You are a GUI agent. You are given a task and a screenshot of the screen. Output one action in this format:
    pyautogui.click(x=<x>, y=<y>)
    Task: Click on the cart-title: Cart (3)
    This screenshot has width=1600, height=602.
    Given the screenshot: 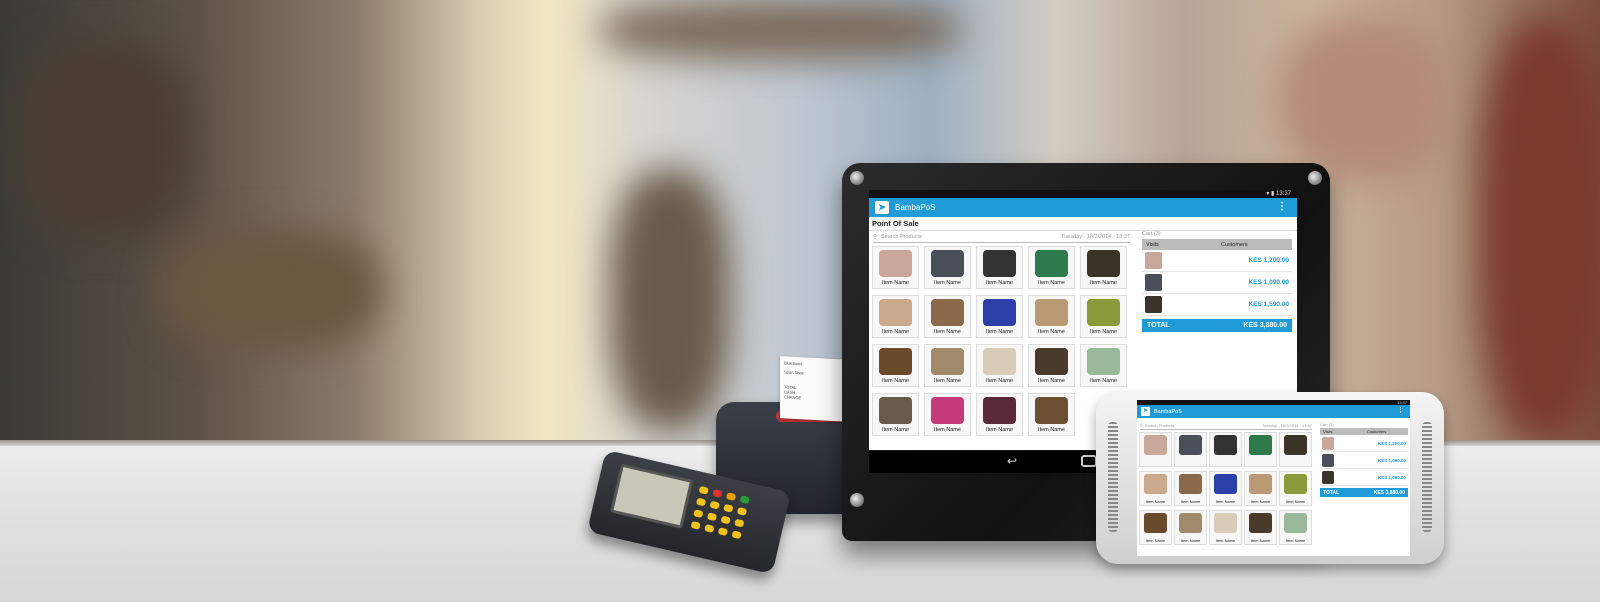 What is the action you would take?
    pyautogui.click(x=1151, y=234)
    